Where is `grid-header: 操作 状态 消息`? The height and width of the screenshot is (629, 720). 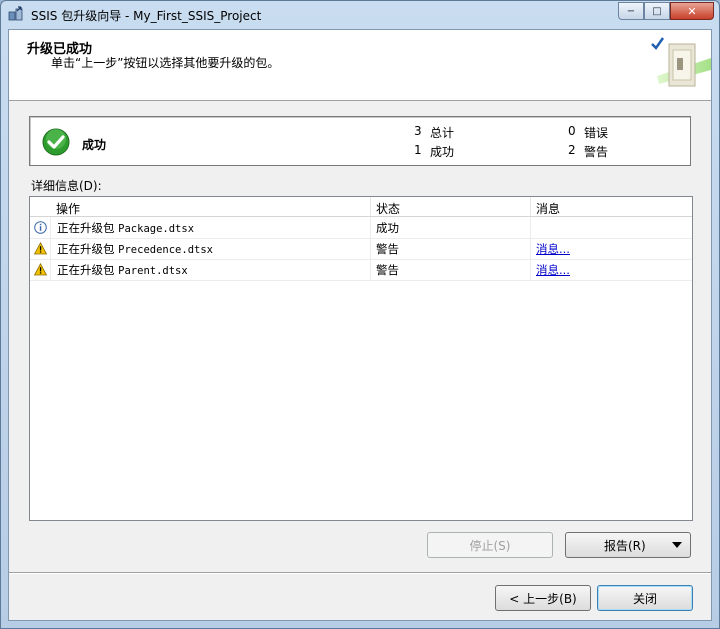
grid-header: 操作 状态 消息 is located at coordinates (361, 207).